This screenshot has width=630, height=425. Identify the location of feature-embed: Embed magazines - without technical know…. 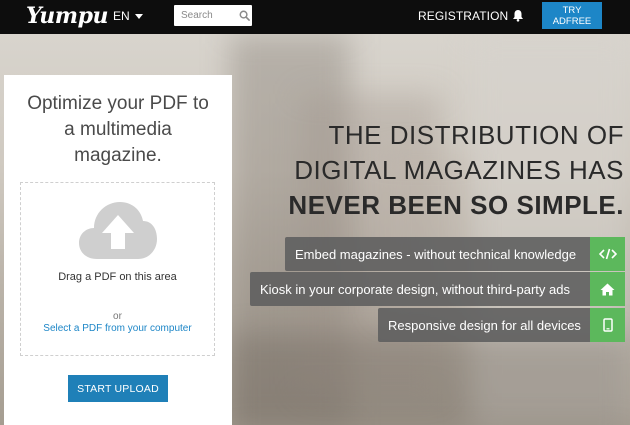
(455, 254).